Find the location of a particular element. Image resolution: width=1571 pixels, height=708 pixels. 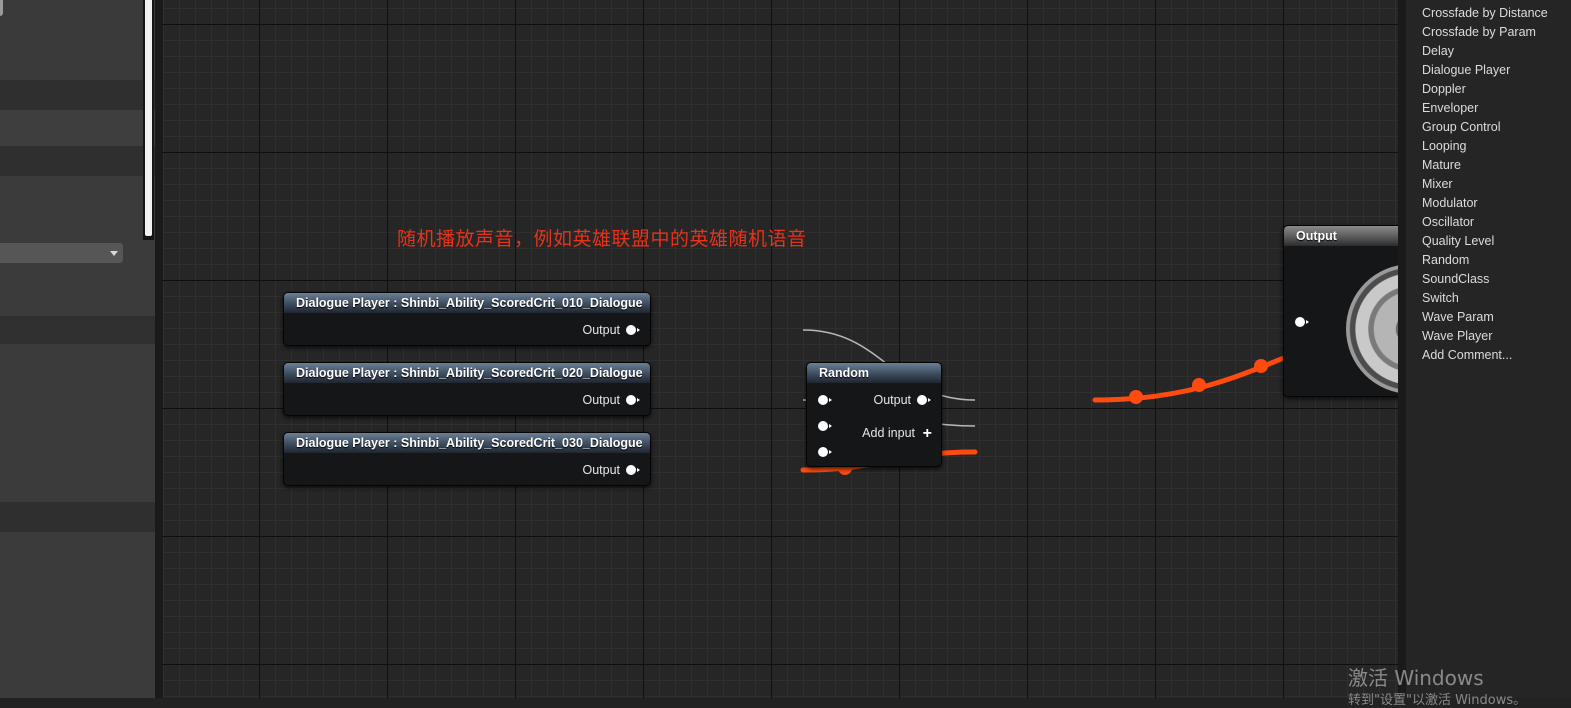

windows-activation-subtitle: 转到"设置"以激活 Windows。 is located at coordinates (1437, 700).